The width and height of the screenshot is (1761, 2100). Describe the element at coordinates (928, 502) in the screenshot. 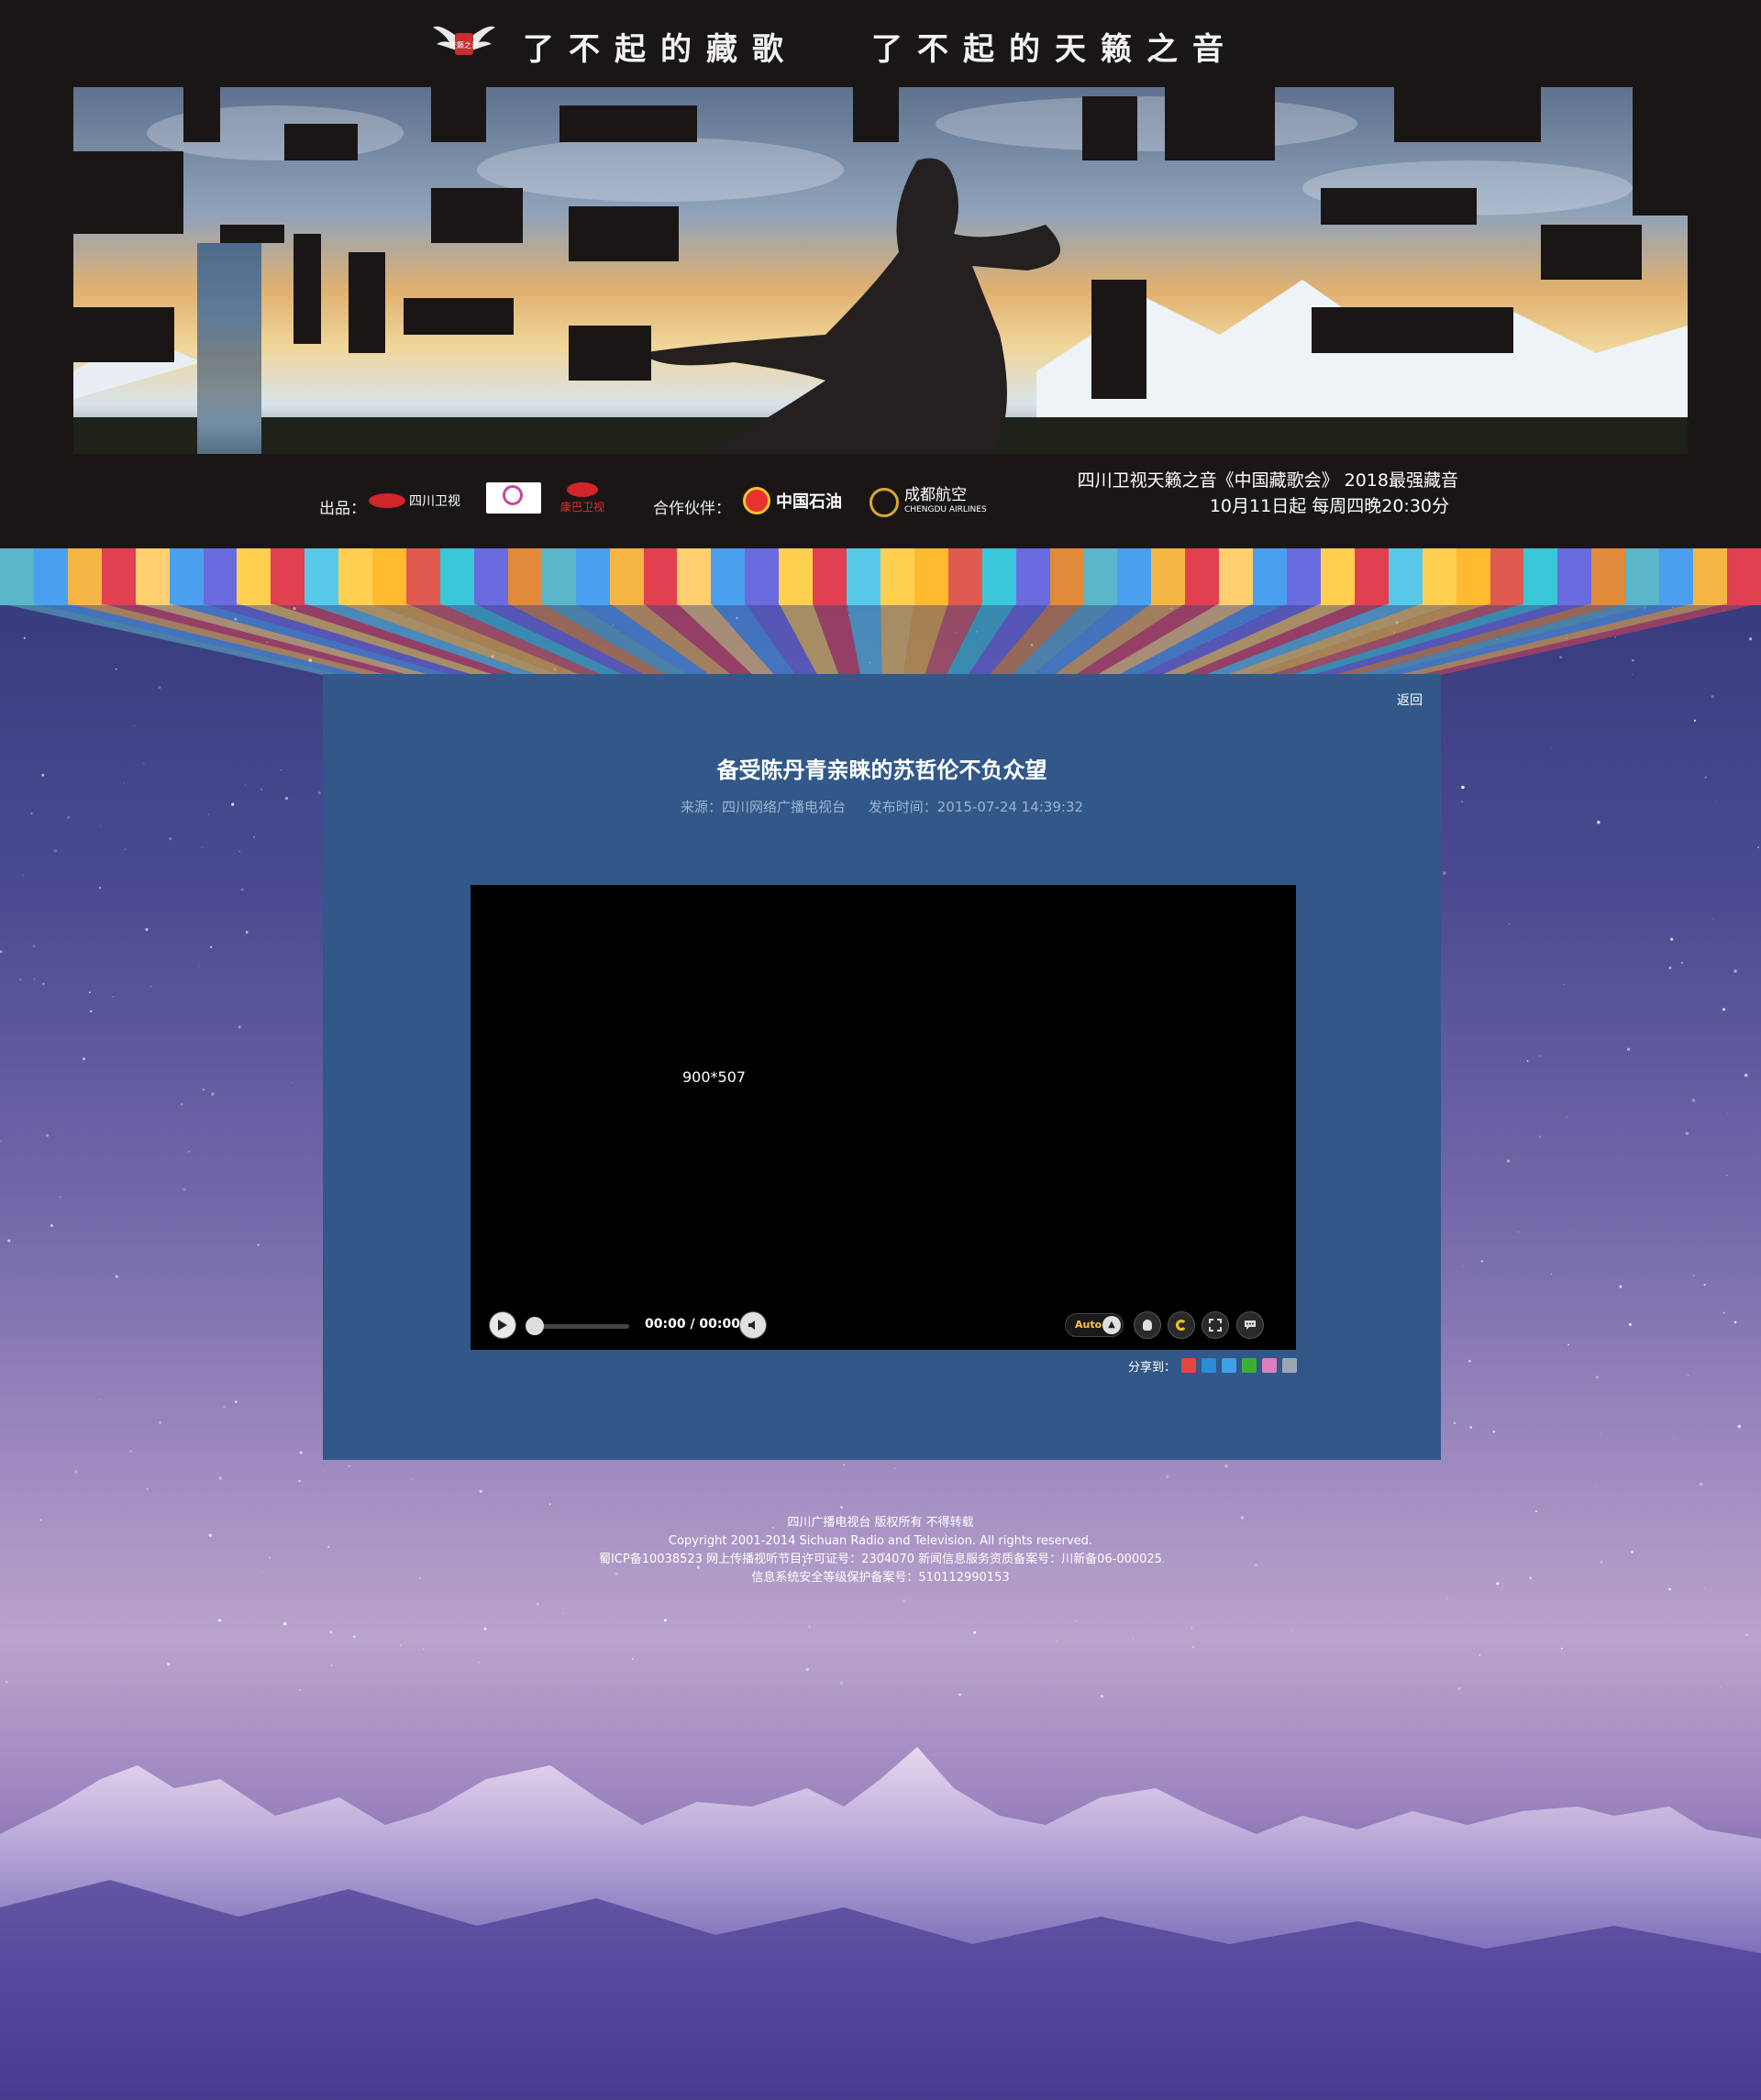

I see `chengdu-airlines-logo: 成都航空 CHENGDU AIRLINES` at that location.